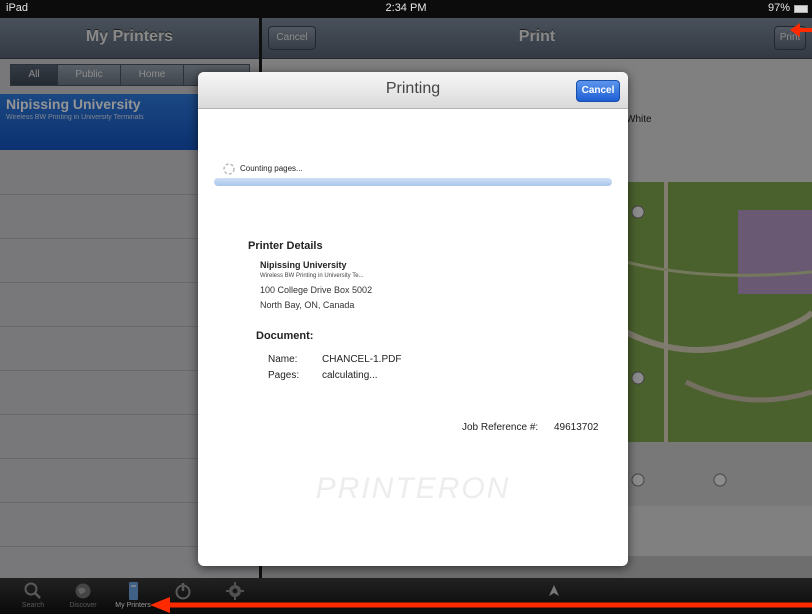 This screenshot has height=614, width=812. Describe the element at coordinates (283, 359) in the screenshot. I see `name-label: Name:` at that location.